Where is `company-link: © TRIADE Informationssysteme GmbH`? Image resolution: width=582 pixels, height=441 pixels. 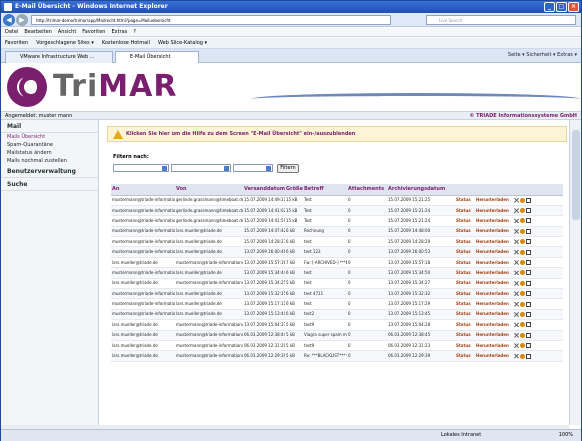
company-link: © TRIADE Informationssysteme GmbH is located at coordinates (523, 116).